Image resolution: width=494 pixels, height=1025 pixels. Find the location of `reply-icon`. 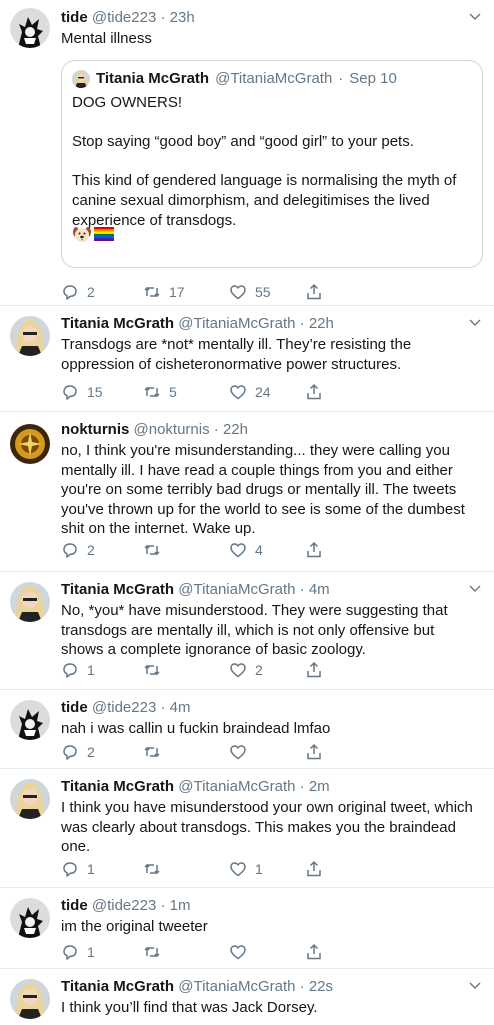

reply-icon is located at coordinates (70, 952).